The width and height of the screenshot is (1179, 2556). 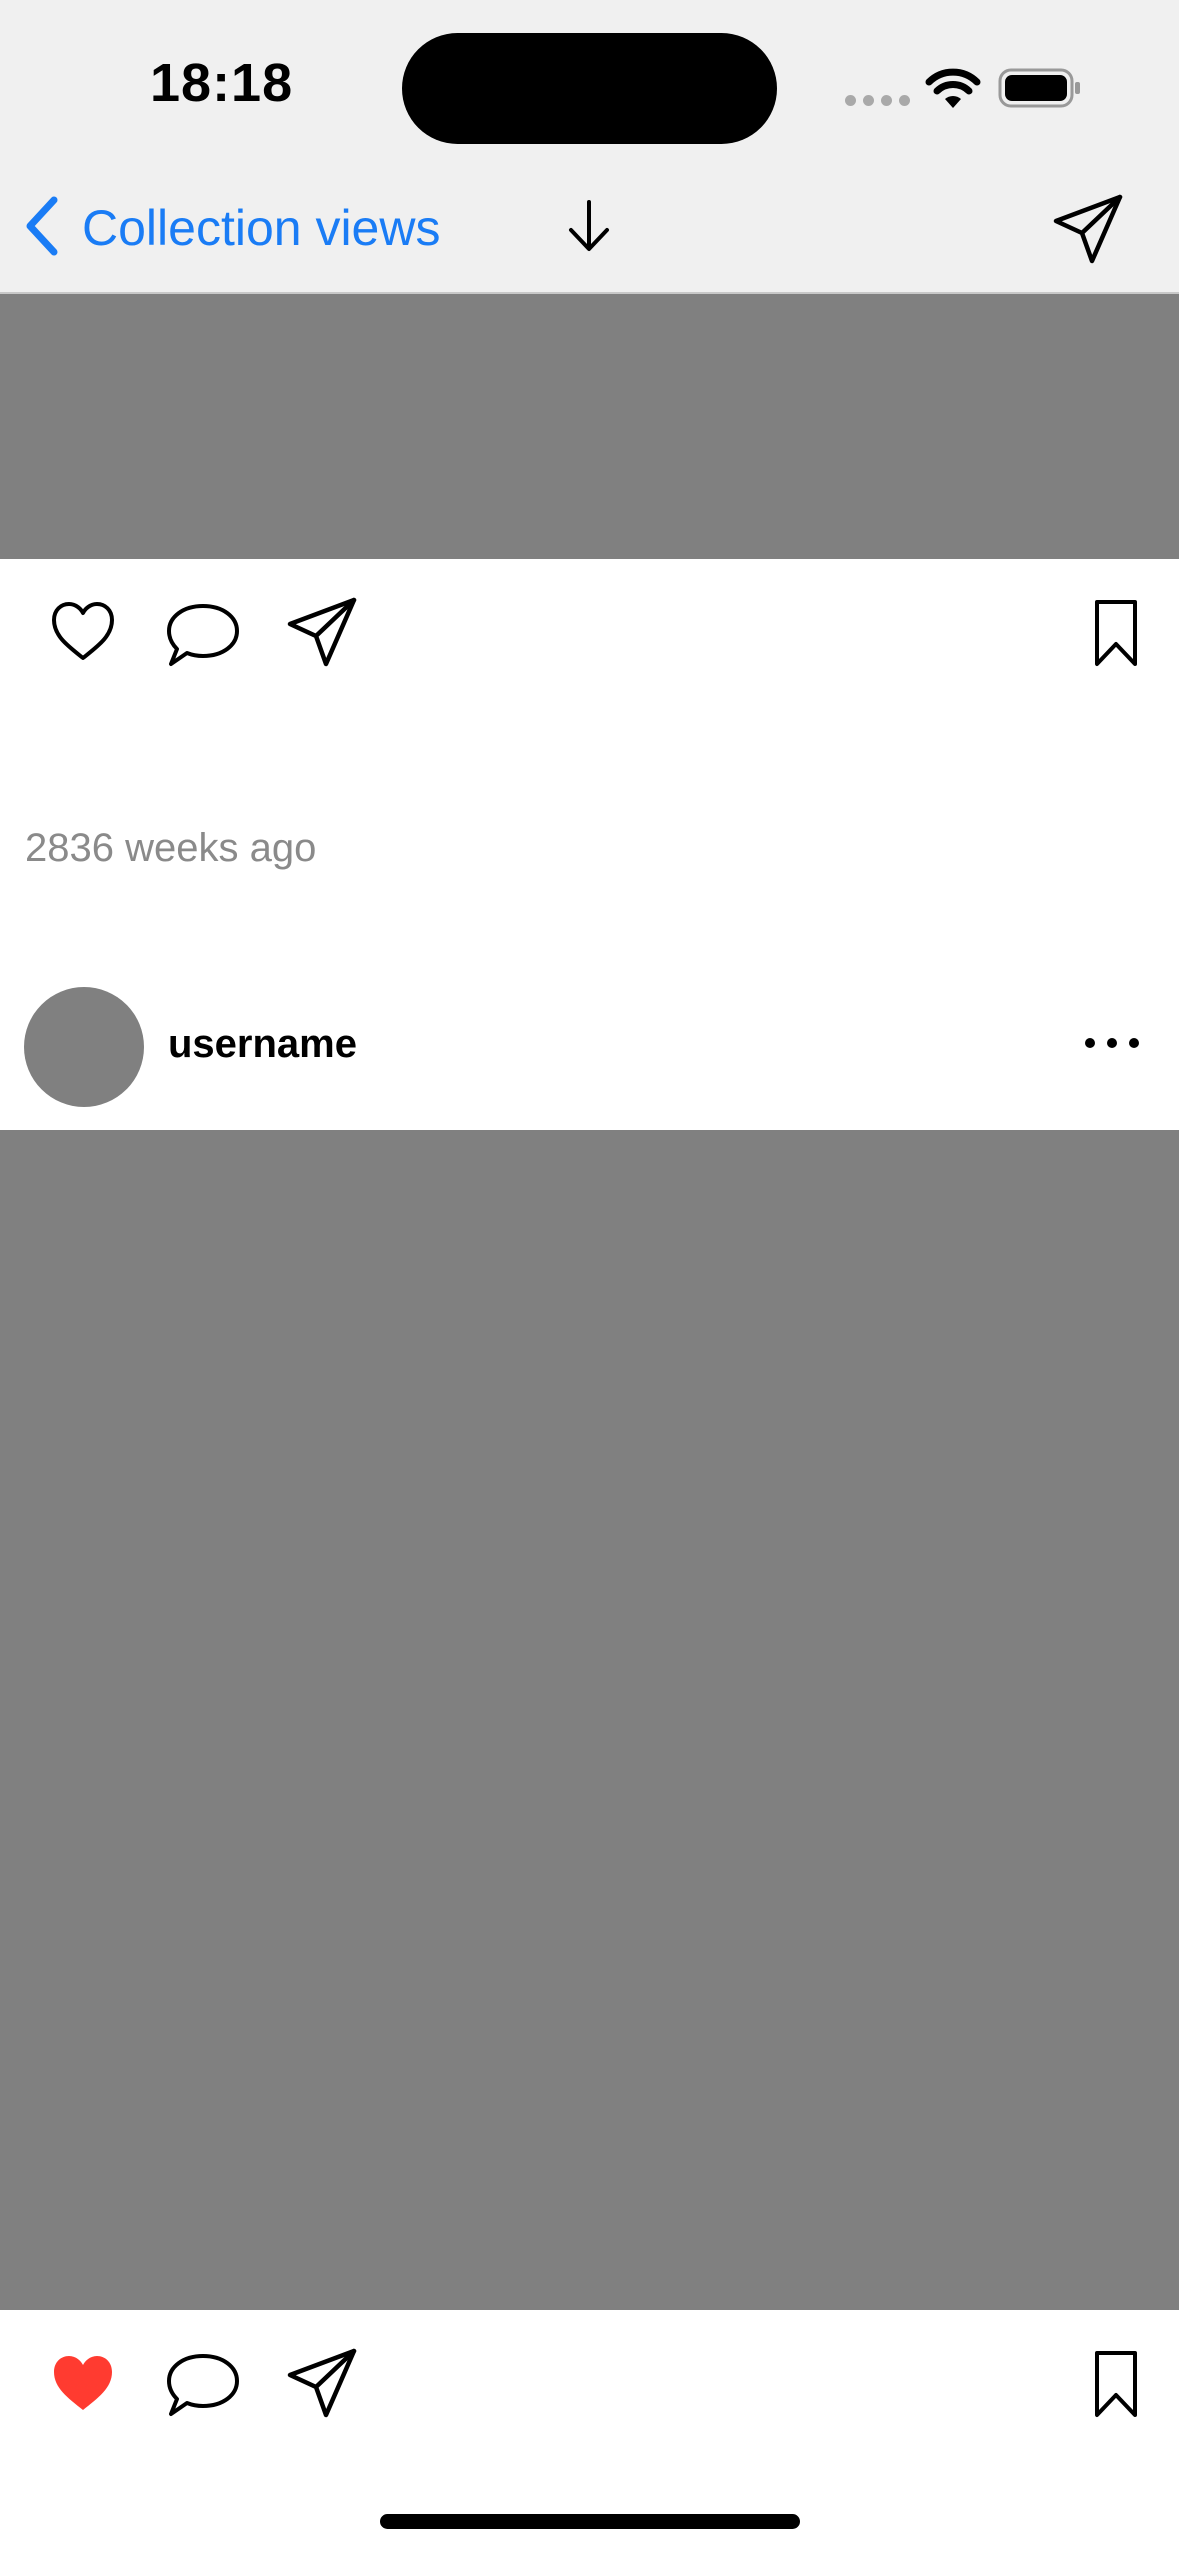 I want to click on back-button-label: Collection views, so click(x=261, y=228).